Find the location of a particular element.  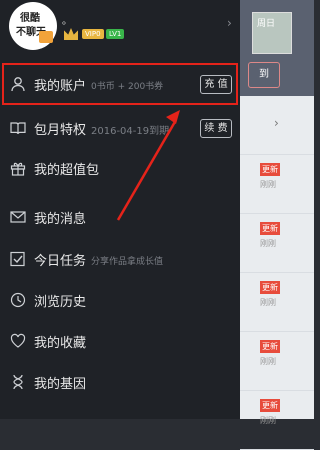

profile-header: 很酷 不聊天 。 VIP0 LV1 › is located at coordinates (120, 30).